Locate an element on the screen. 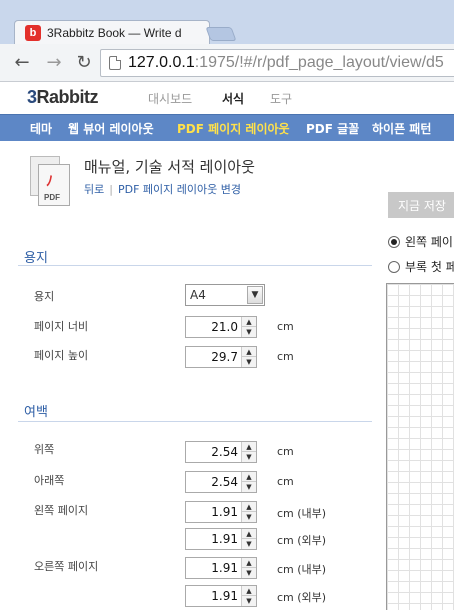 Image resolution: width=454 pixels, height=610 pixels. breadcrumb: 뒤로 | PDF 페이지 레이아웃 변경 is located at coordinates (162, 189).